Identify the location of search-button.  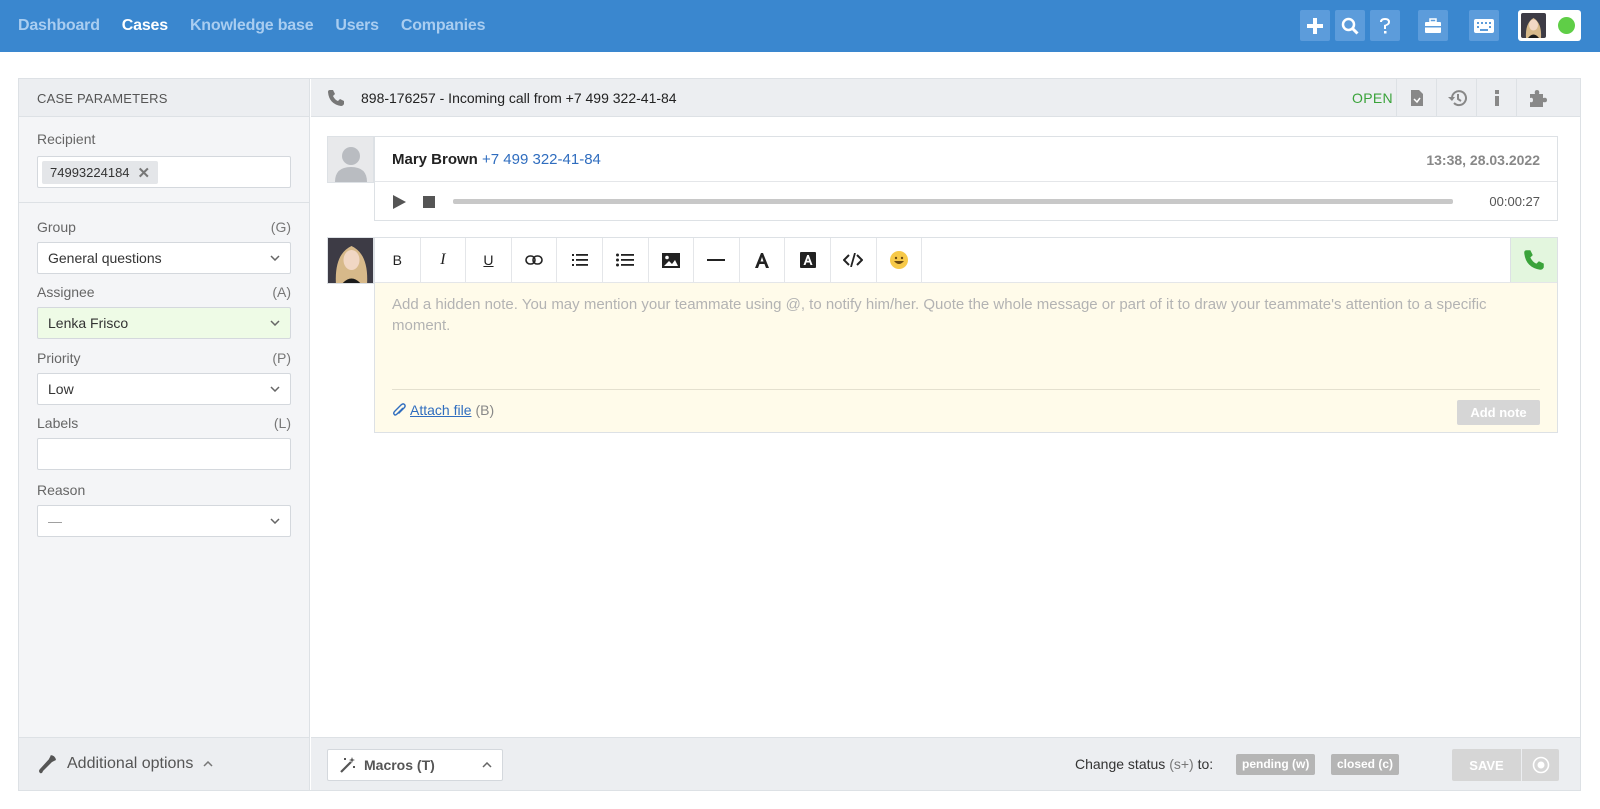
(1350, 25).